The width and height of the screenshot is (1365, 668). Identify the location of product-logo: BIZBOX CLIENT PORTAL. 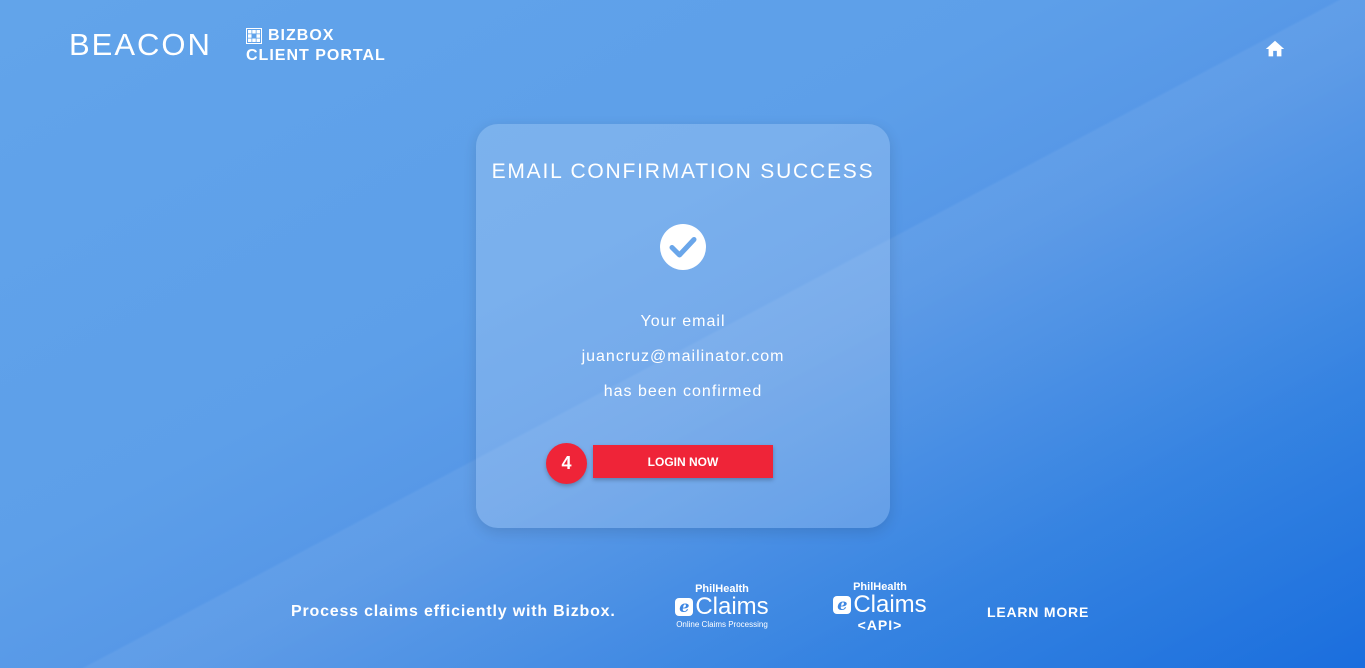
(316, 46).